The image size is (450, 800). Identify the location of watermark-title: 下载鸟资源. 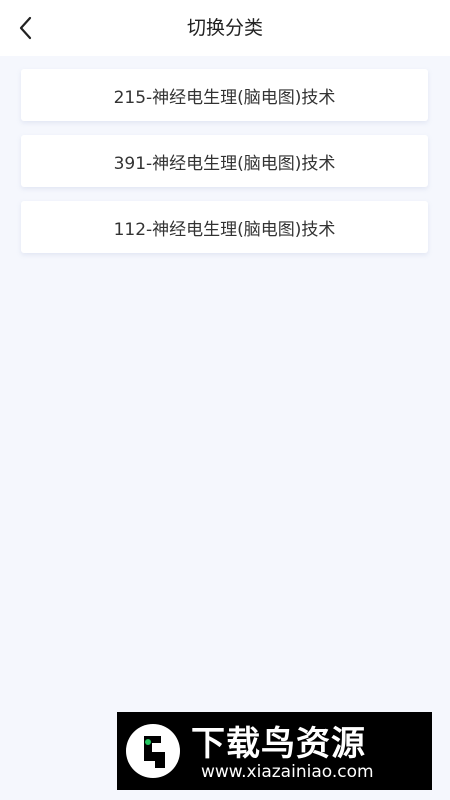
(278, 744).